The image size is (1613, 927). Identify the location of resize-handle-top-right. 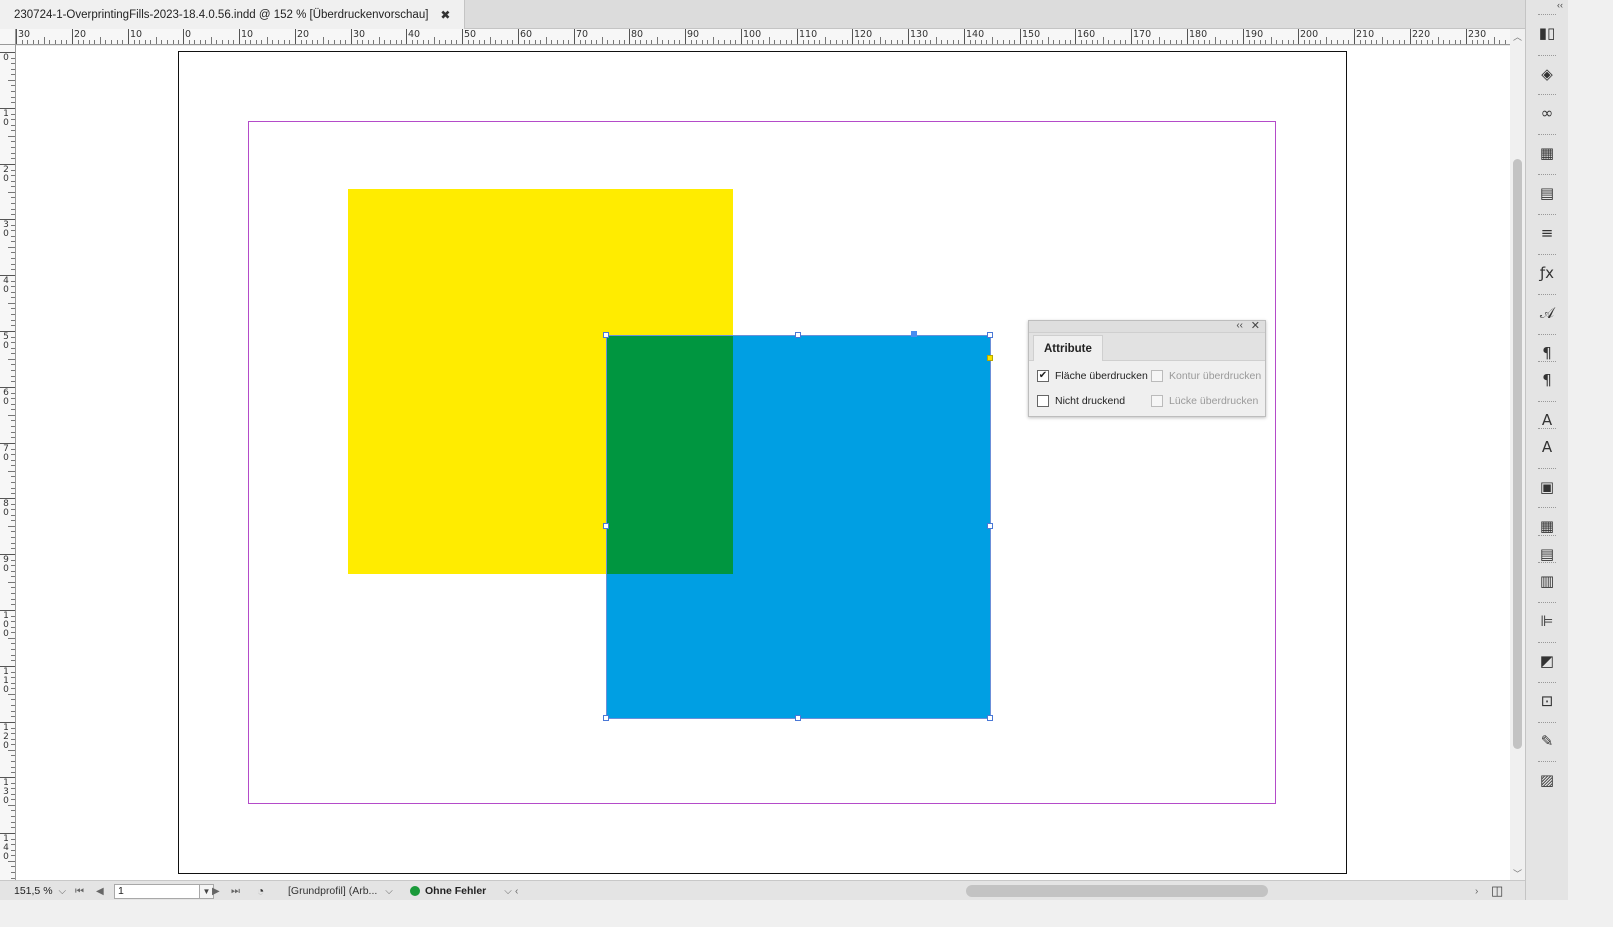
(990, 335).